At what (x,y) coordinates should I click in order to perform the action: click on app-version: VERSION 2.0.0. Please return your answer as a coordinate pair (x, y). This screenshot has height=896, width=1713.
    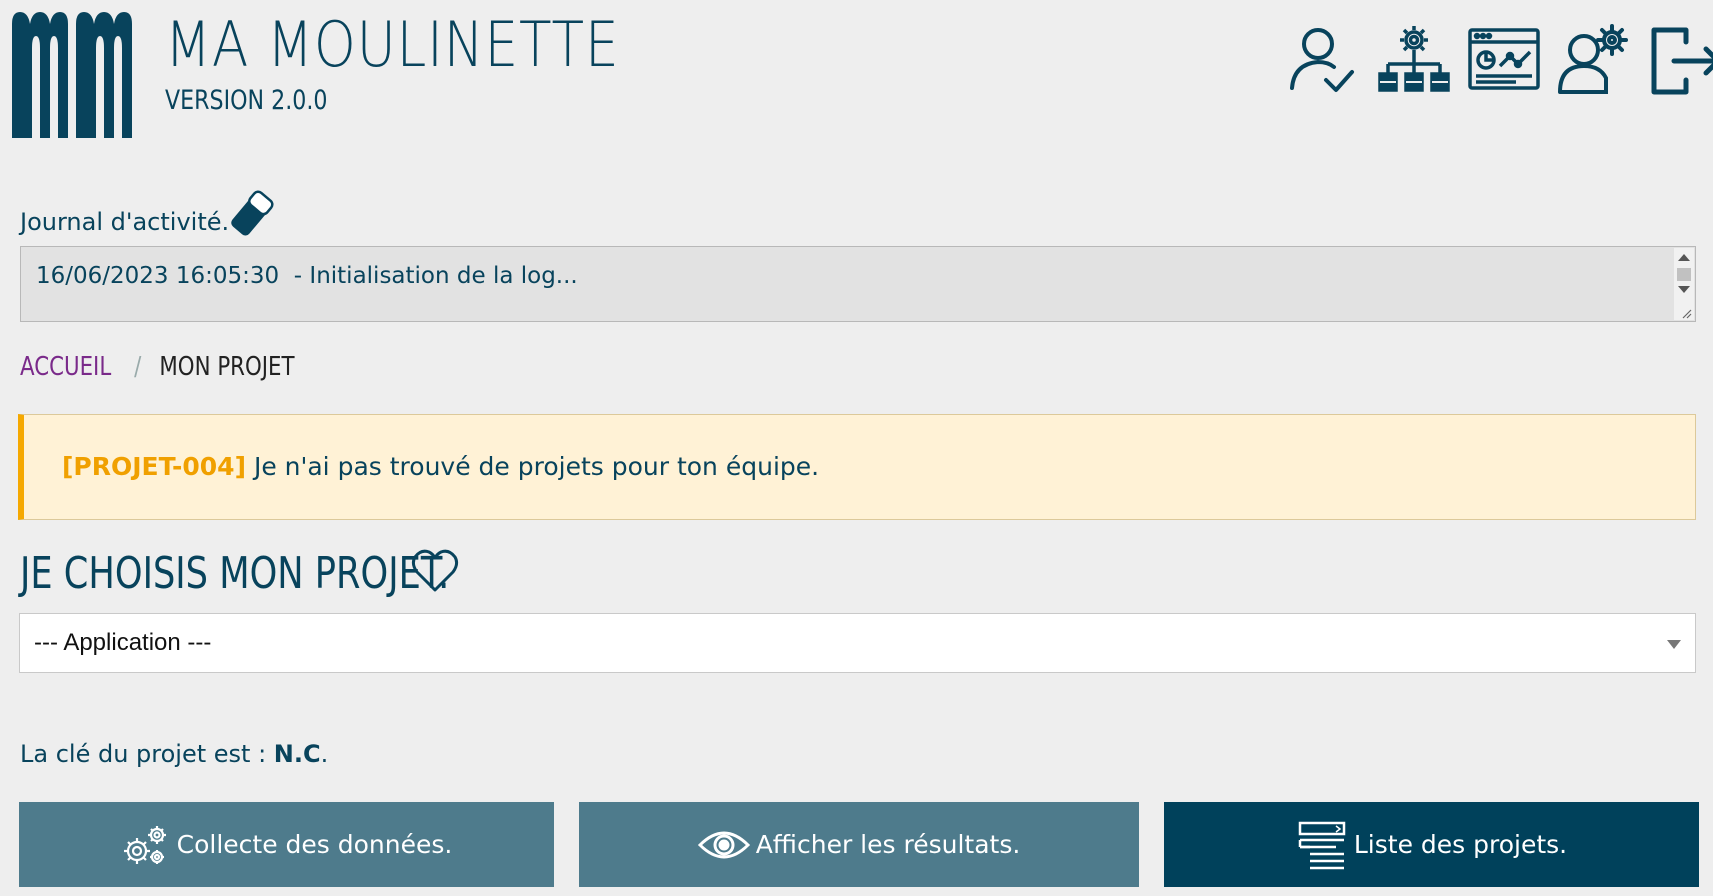
    Looking at the image, I should click on (246, 100).